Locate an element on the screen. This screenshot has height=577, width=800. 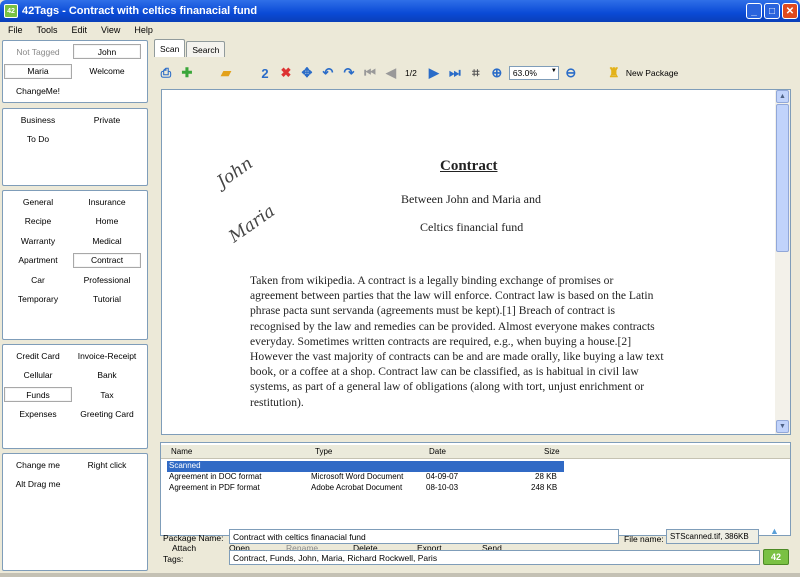
tag-insurance: Insurance is located at coordinates (107, 201).